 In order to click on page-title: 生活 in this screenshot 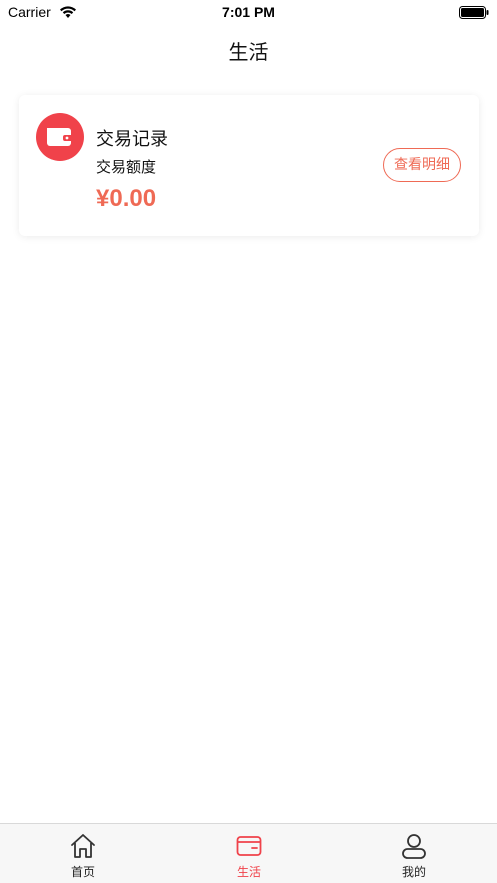, I will do `click(248, 52)`.